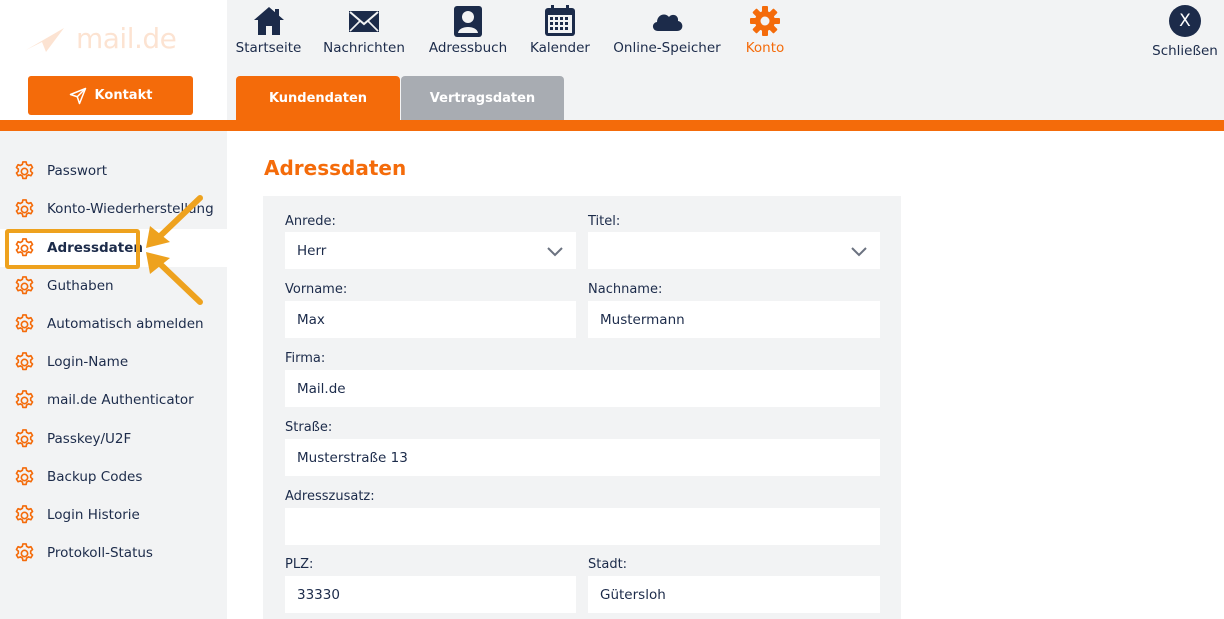  Describe the element at coordinates (430, 594) in the screenshot. I see `plz-field: 33330` at that location.